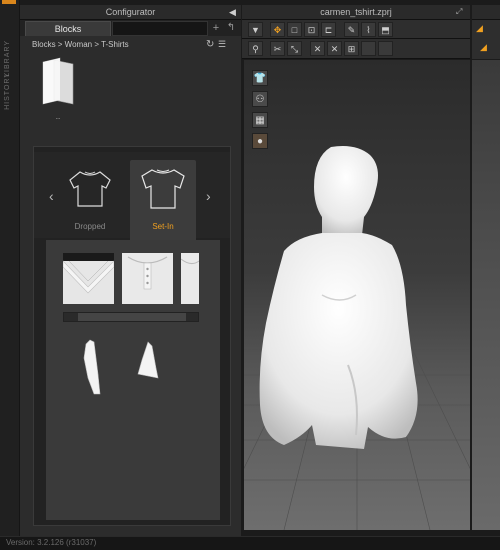  What do you see at coordinates (260, 99) in the screenshot?
I see `avatar-display-icon: ⚇` at bounding box center [260, 99].